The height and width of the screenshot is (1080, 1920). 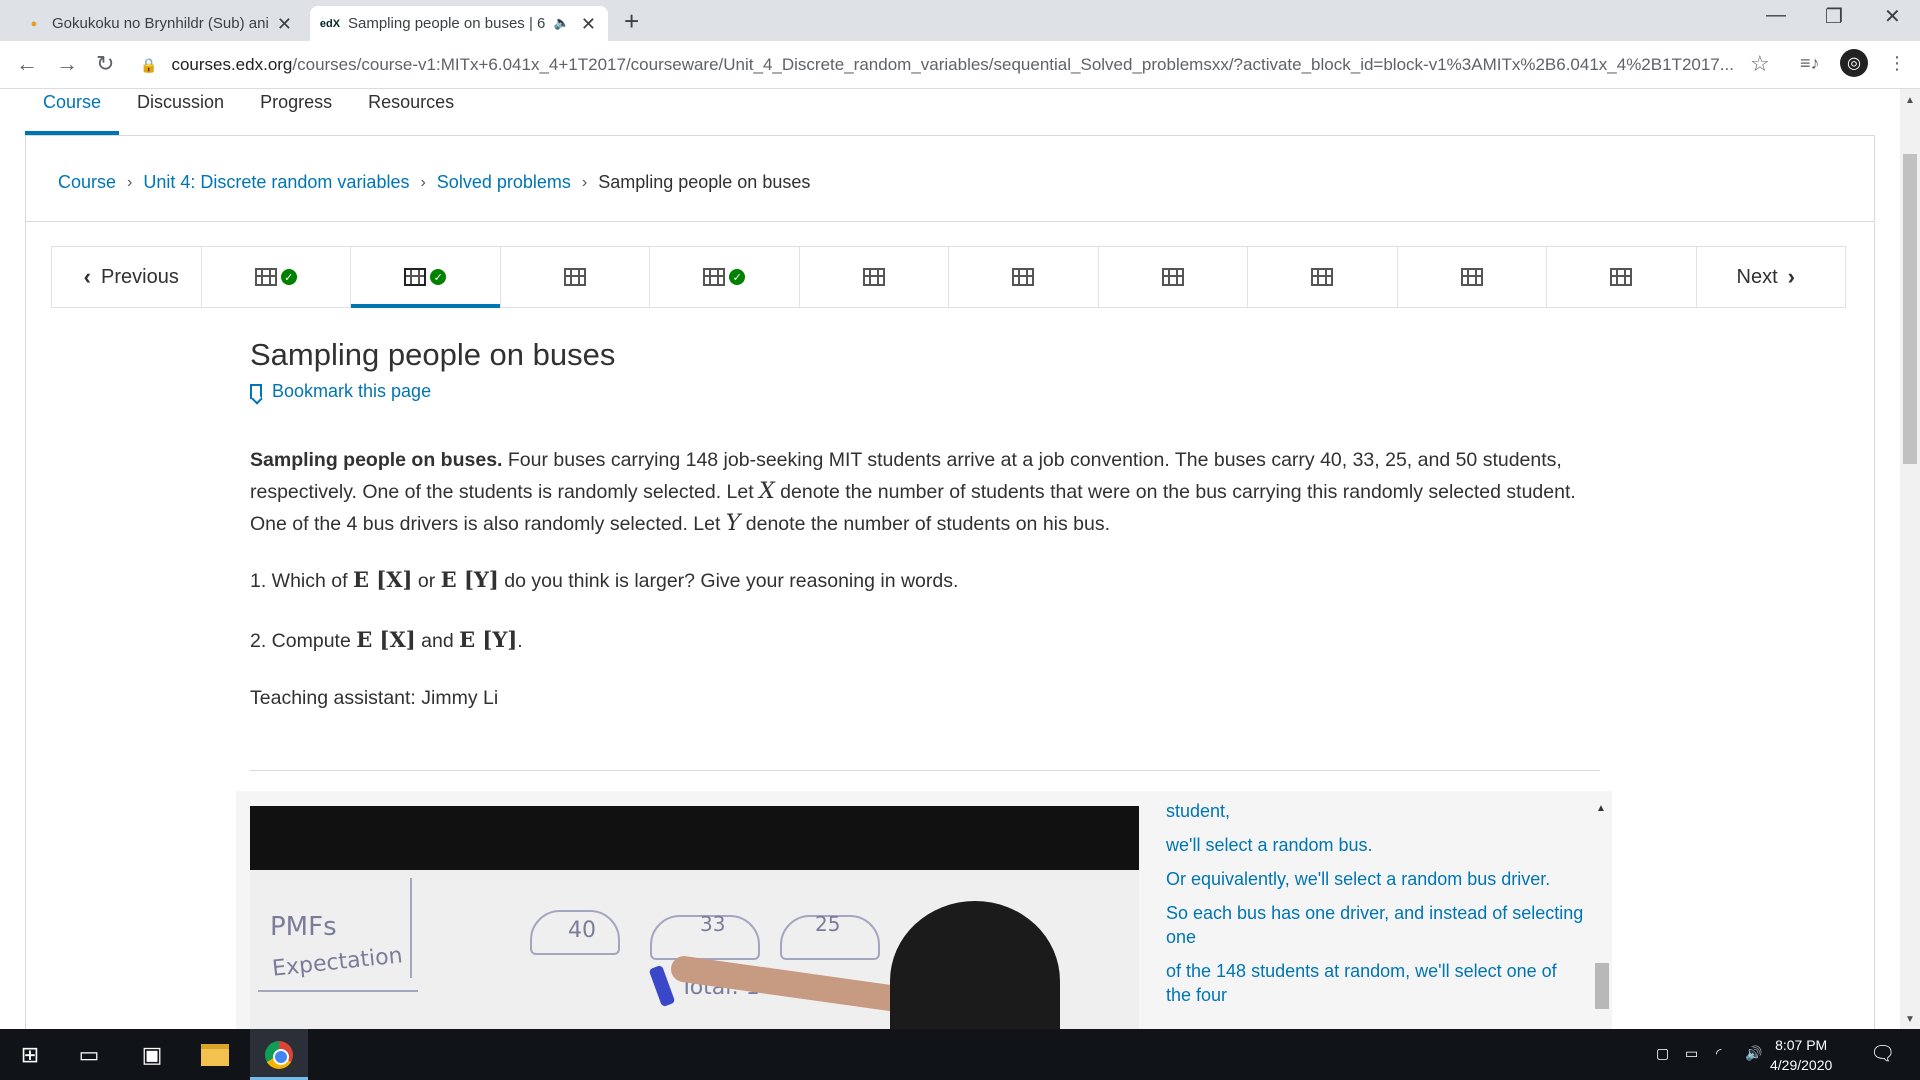 I want to click on minimize-button: —, so click(x=1776, y=15).